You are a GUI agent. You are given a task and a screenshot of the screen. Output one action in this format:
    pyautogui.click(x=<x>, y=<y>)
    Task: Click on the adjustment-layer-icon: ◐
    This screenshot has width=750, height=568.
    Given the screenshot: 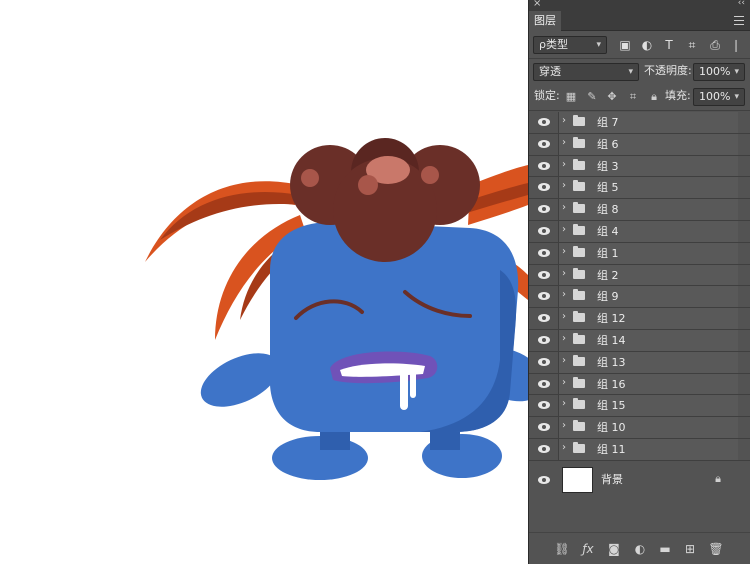 What is the action you would take?
    pyautogui.click(x=640, y=549)
    